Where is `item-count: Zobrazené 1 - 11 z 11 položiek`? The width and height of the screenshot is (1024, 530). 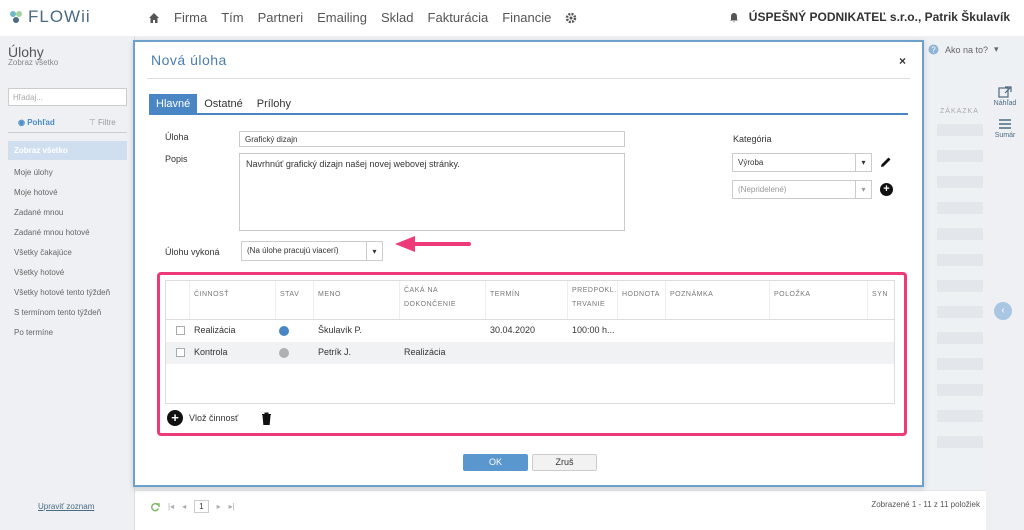 item-count: Zobrazené 1 - 11 z 11 položiek is located at coordinates (925, 504).